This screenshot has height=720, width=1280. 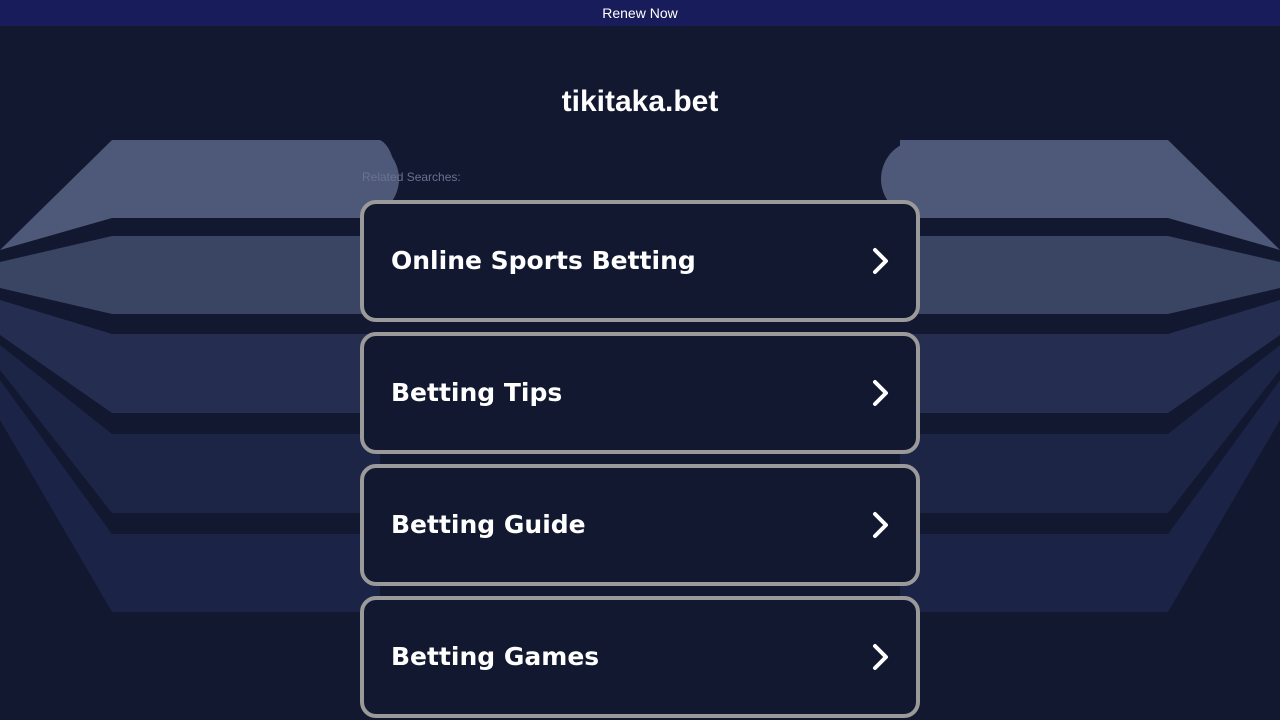 What do you see at coordinates (640, 101) in the screenshot?
I see `domain-title: tikitaka.bet` at bounding box center [640, 101].